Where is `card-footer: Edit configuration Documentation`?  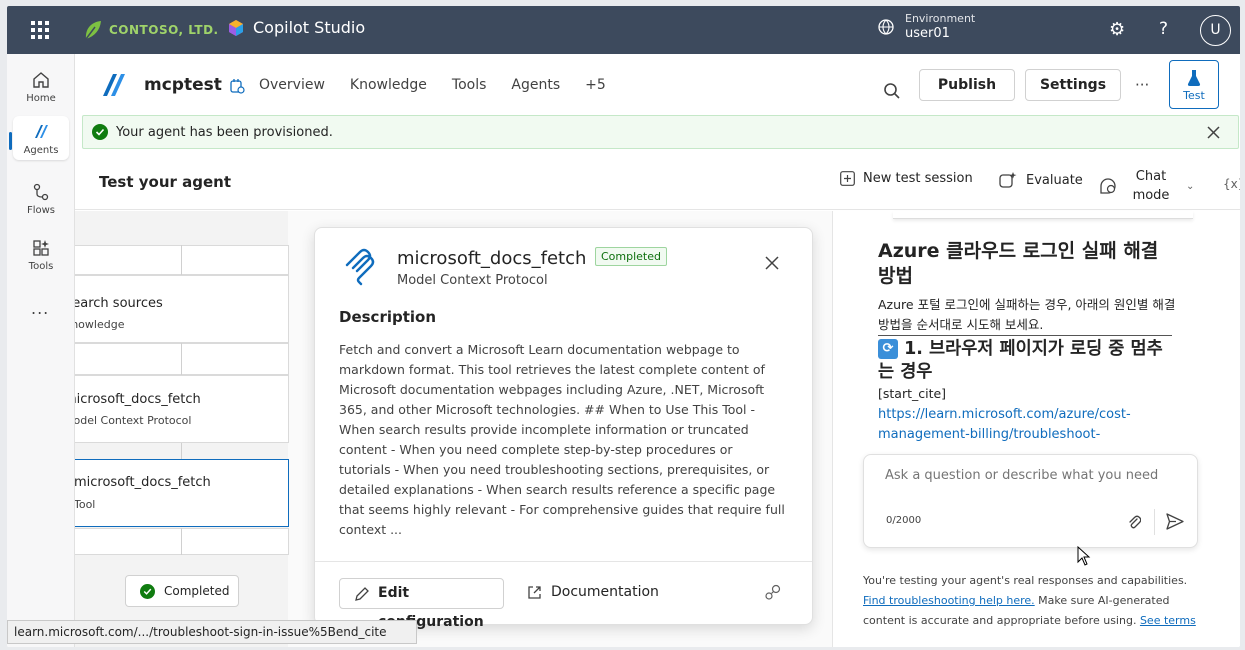
card-footer: Edit configuration Documentation is located at coordinates (563, 595).